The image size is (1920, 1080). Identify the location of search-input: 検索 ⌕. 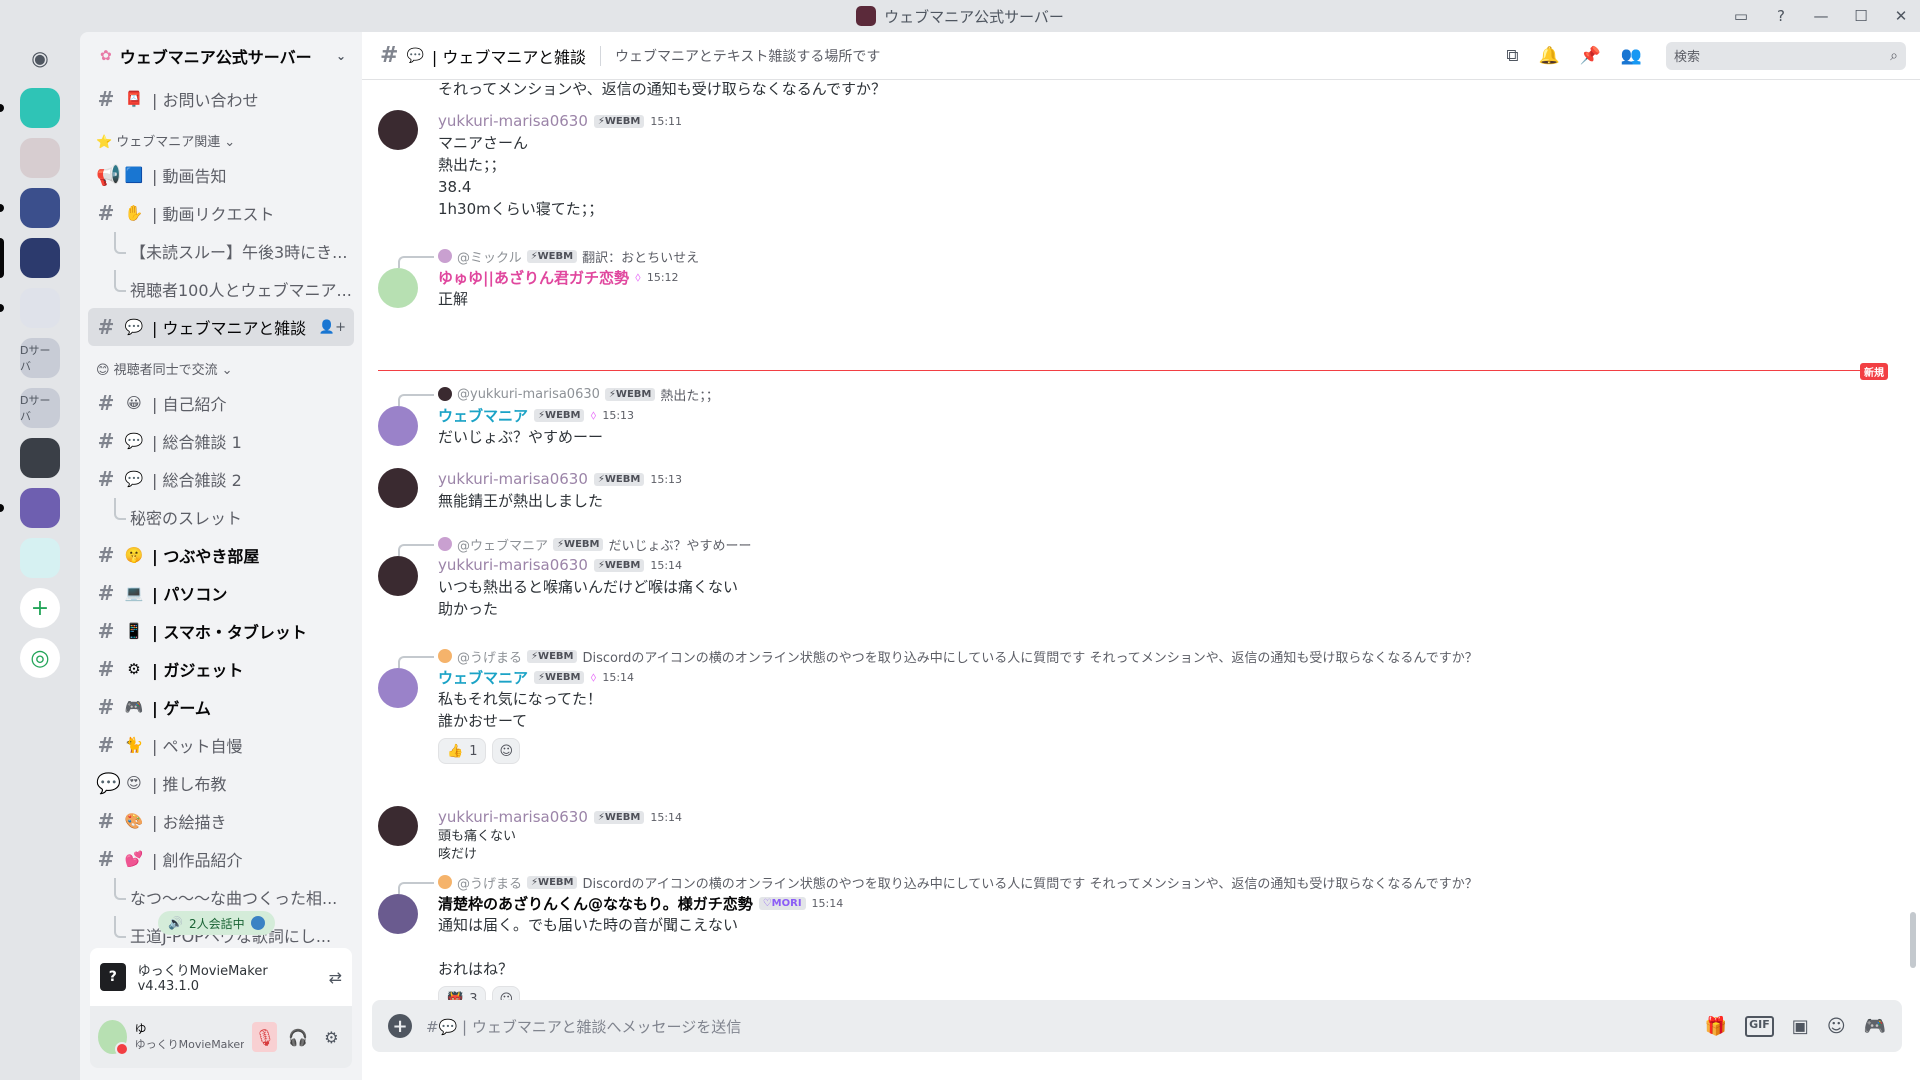
(1786, 55).